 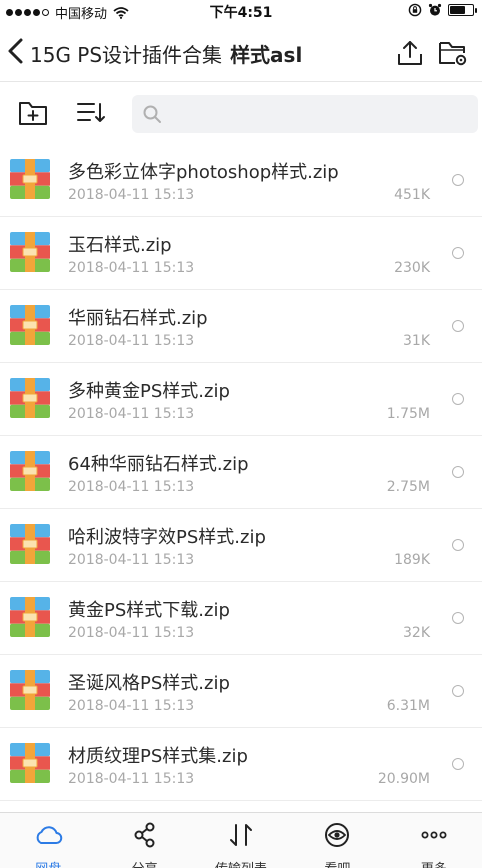 What do you see at coordinates (408, 414) in the screenshot?
I see `file-size: 1.75M` at bounding box center [408, 414].